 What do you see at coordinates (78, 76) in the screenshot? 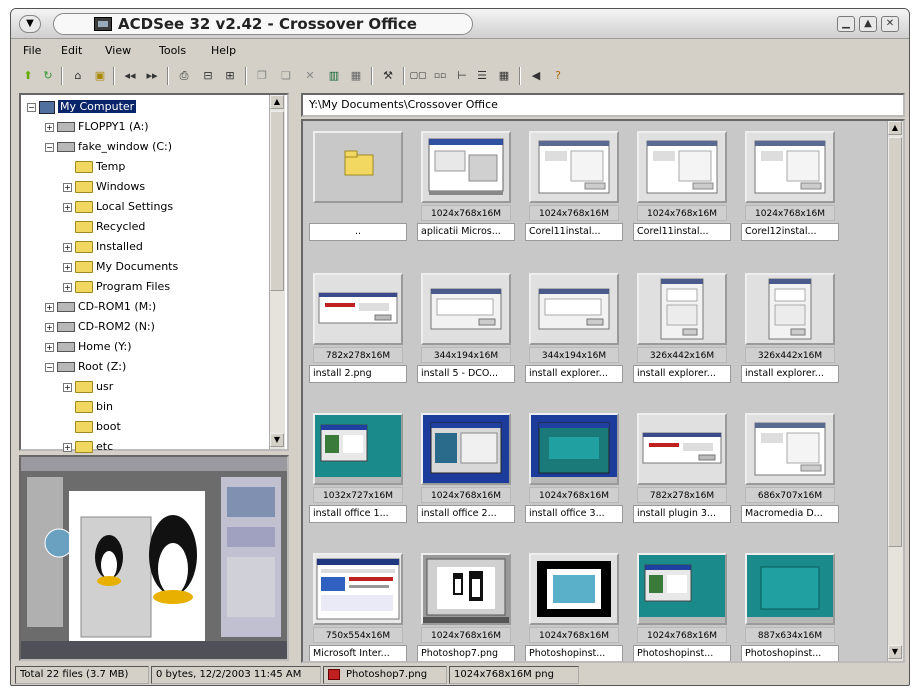
I see `browse-icon: ⌂` at bounding box center [78, 76].